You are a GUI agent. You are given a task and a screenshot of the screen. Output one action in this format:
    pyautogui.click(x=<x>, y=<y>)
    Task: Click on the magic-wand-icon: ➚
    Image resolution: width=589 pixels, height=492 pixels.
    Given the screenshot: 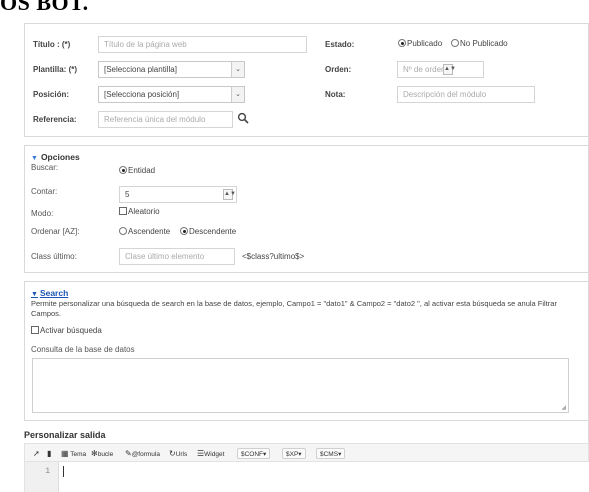 What is the action you would take?
    pyautogui.click(x=36, y=453)
    